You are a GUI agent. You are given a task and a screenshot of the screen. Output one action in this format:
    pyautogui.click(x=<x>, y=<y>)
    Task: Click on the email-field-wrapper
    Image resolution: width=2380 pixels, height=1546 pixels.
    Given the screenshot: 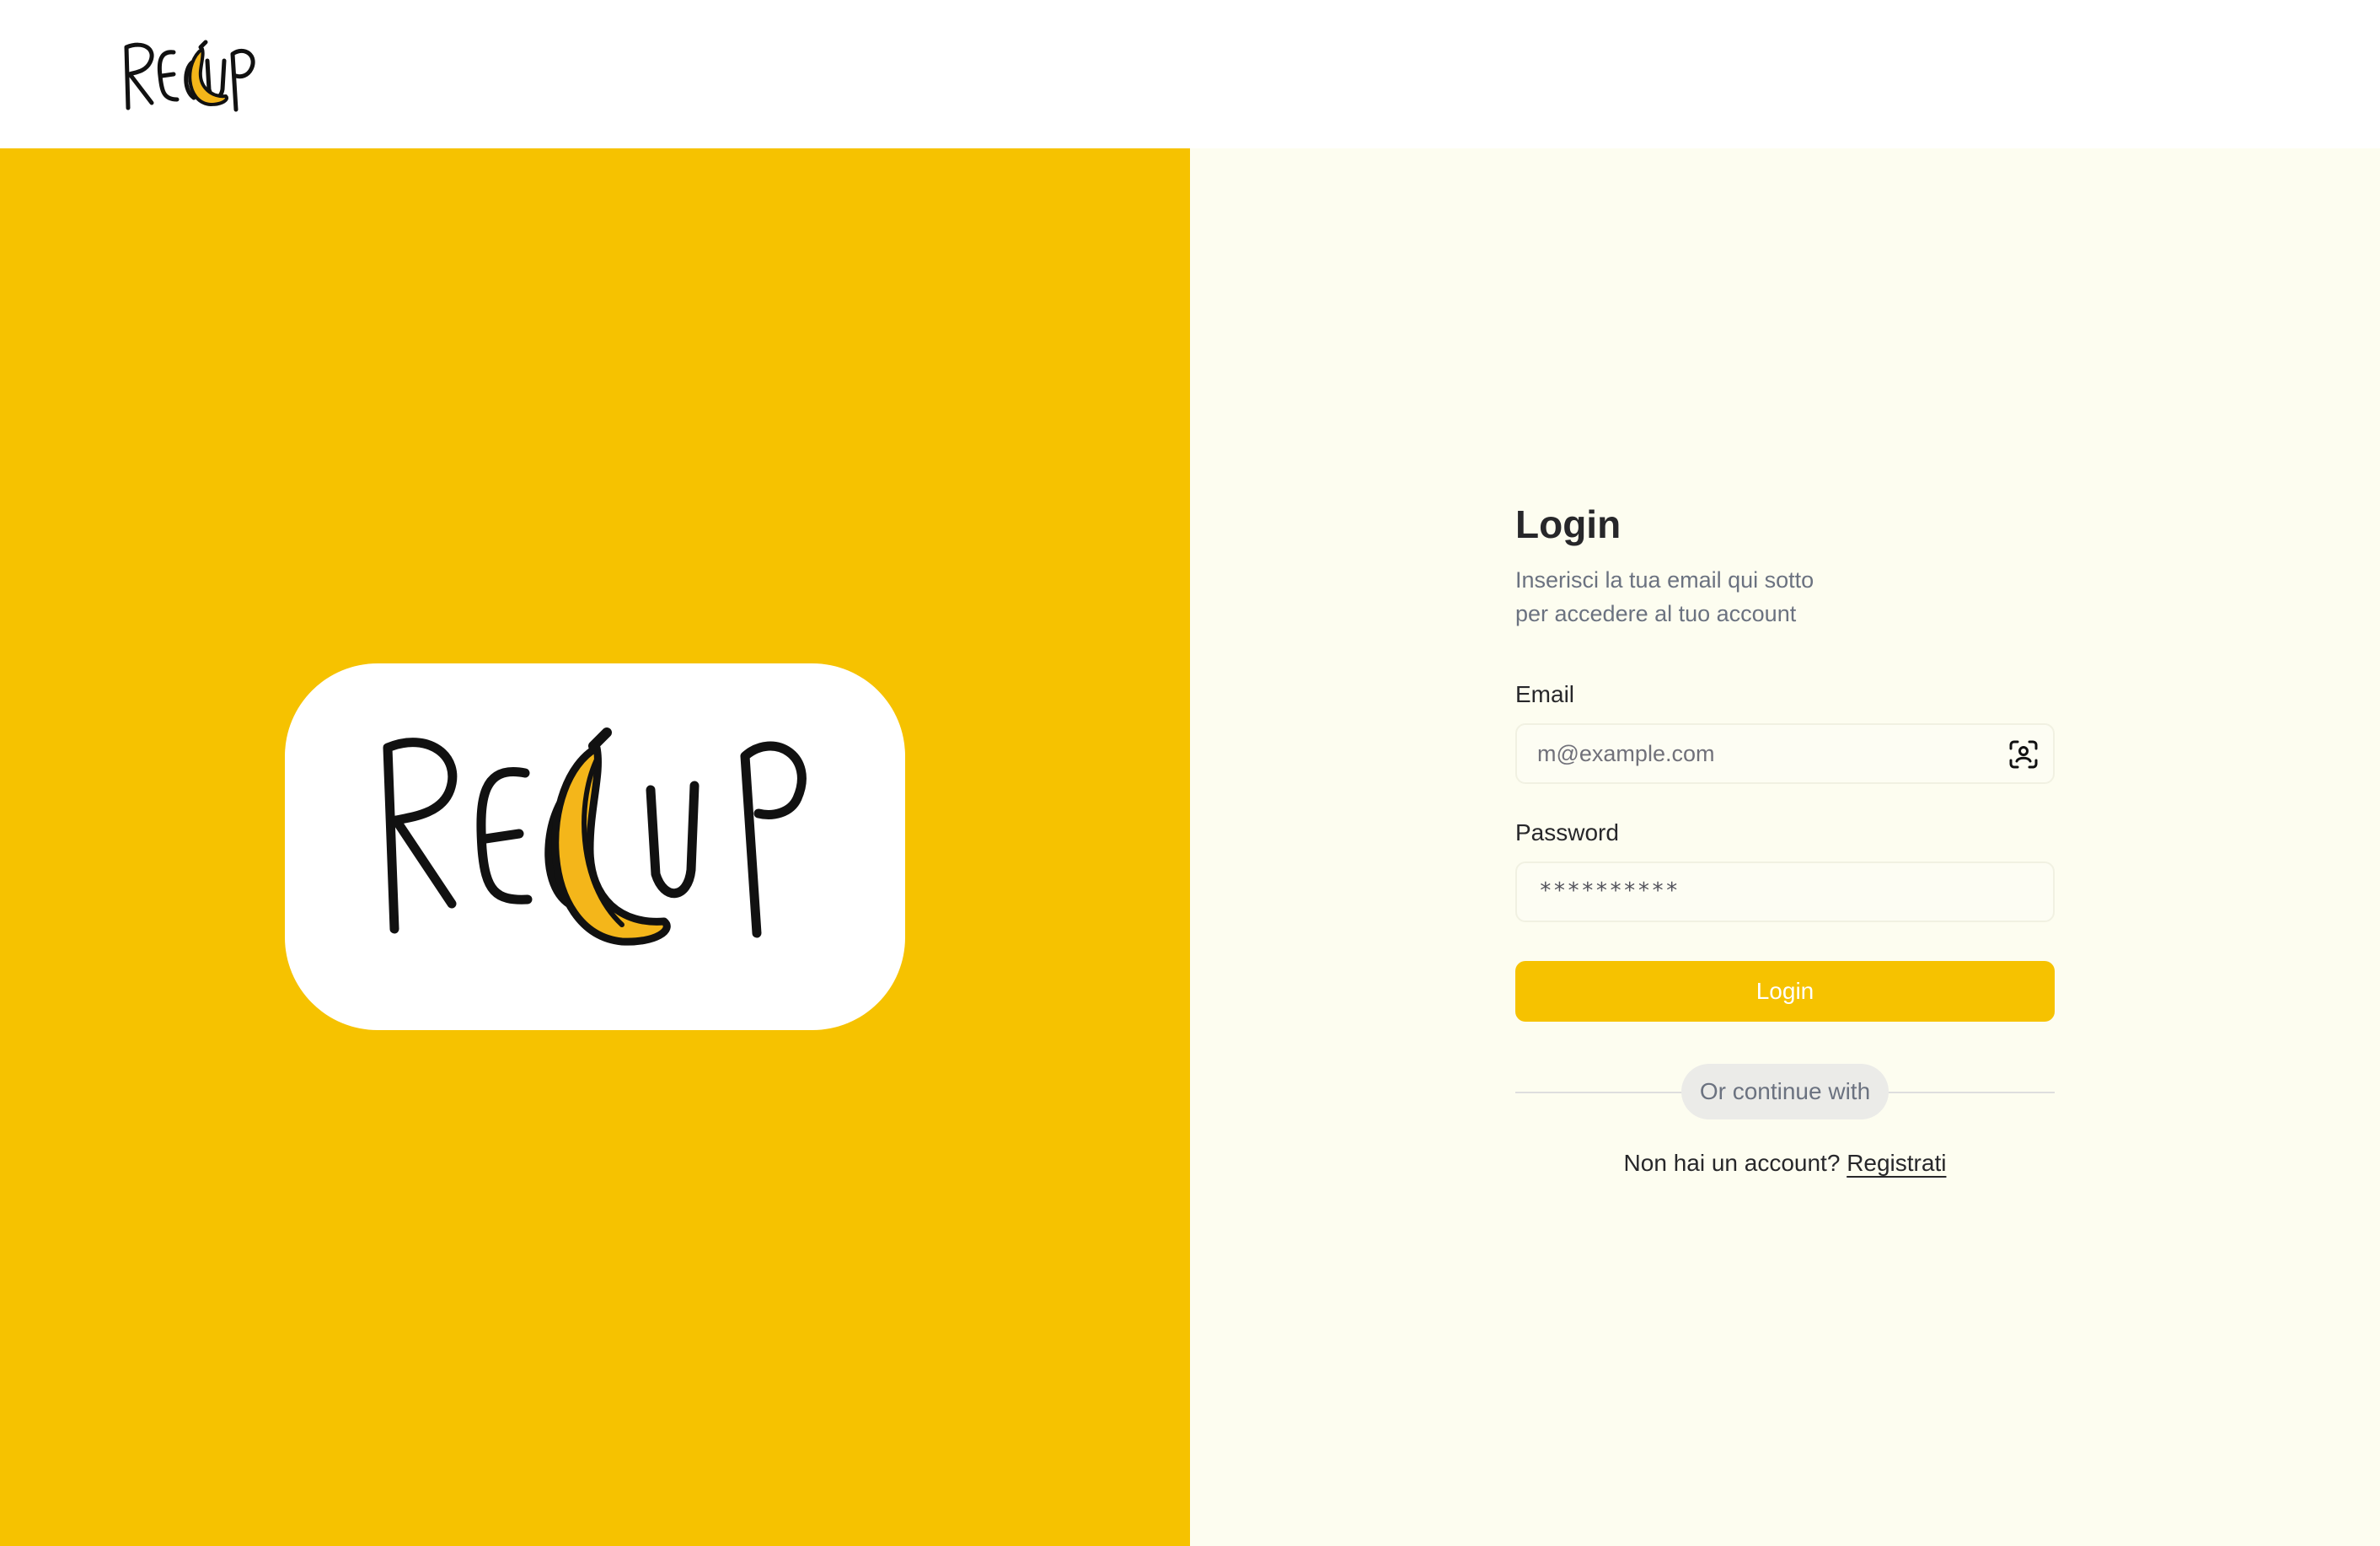 What is the action you would take?
    pyautogui.click(x=1785, y=754)
    